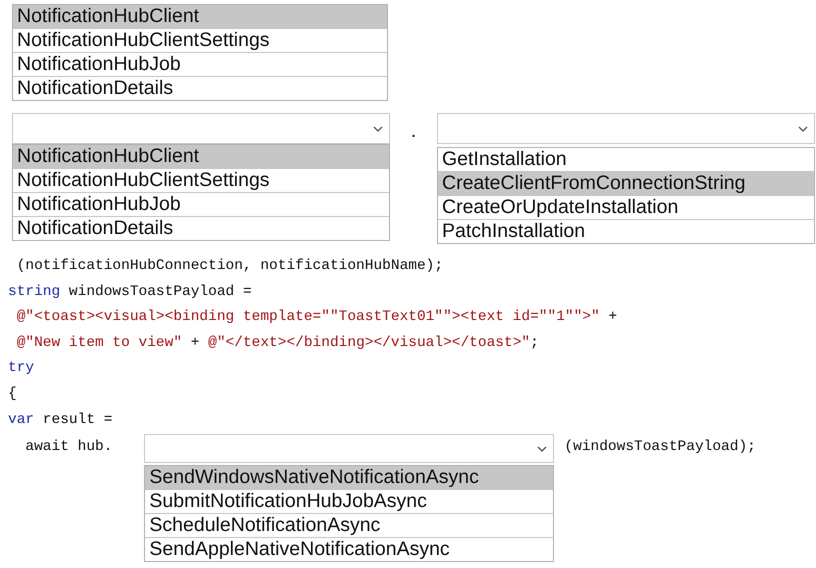 Image resolution: width=816 pixels, height=568 pixels. Describe the element at coordinates (626, 208) in the screenshot. I see `list-option: CreateOrUpdateInstallation` at that location.